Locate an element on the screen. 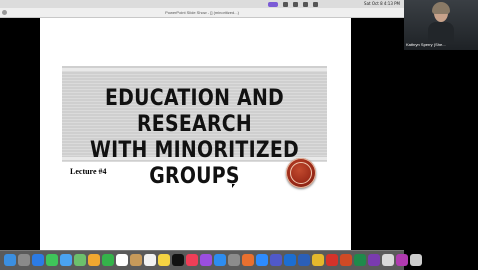 The width and height of the screenshot is (478, 270). search-icon is located at coordinates (295, 4).